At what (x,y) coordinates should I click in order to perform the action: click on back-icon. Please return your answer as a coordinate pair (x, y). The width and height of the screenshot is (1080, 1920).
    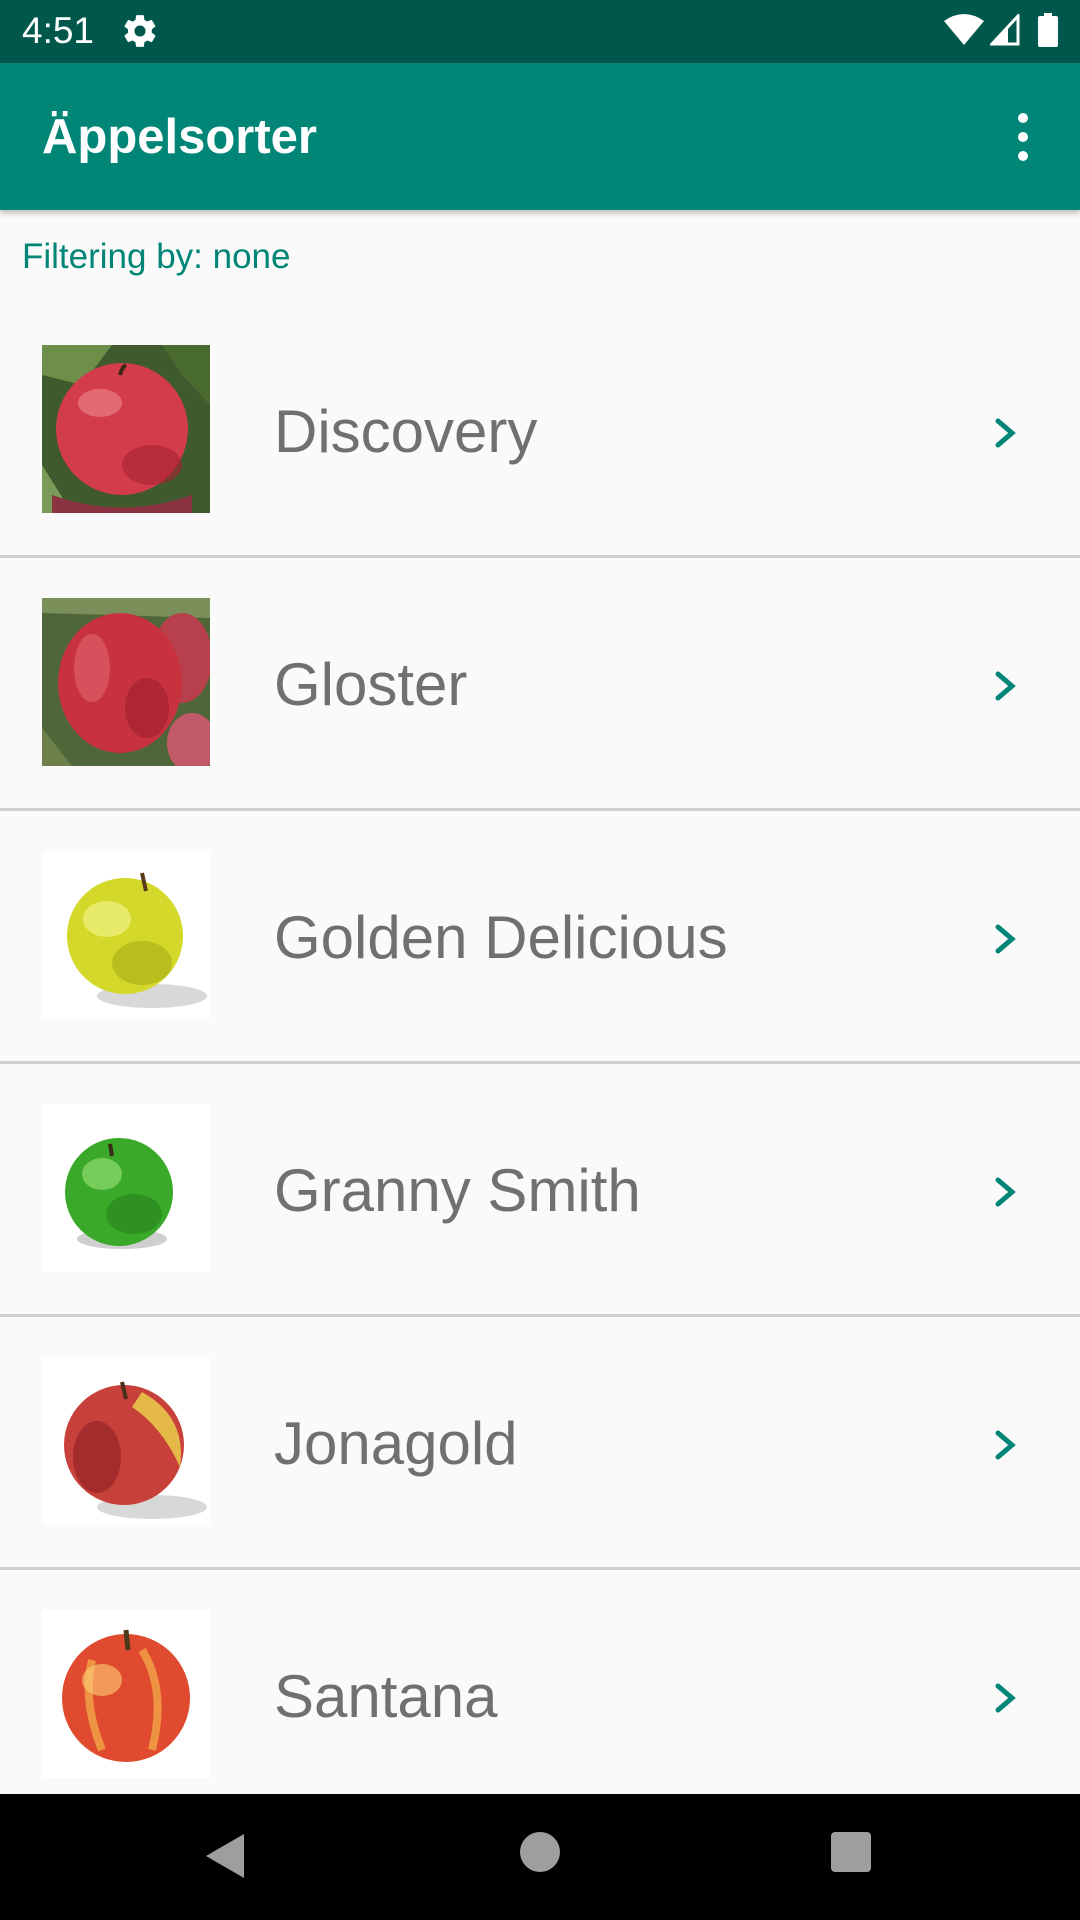
    Looking at the image, I should click on (225, 1856).